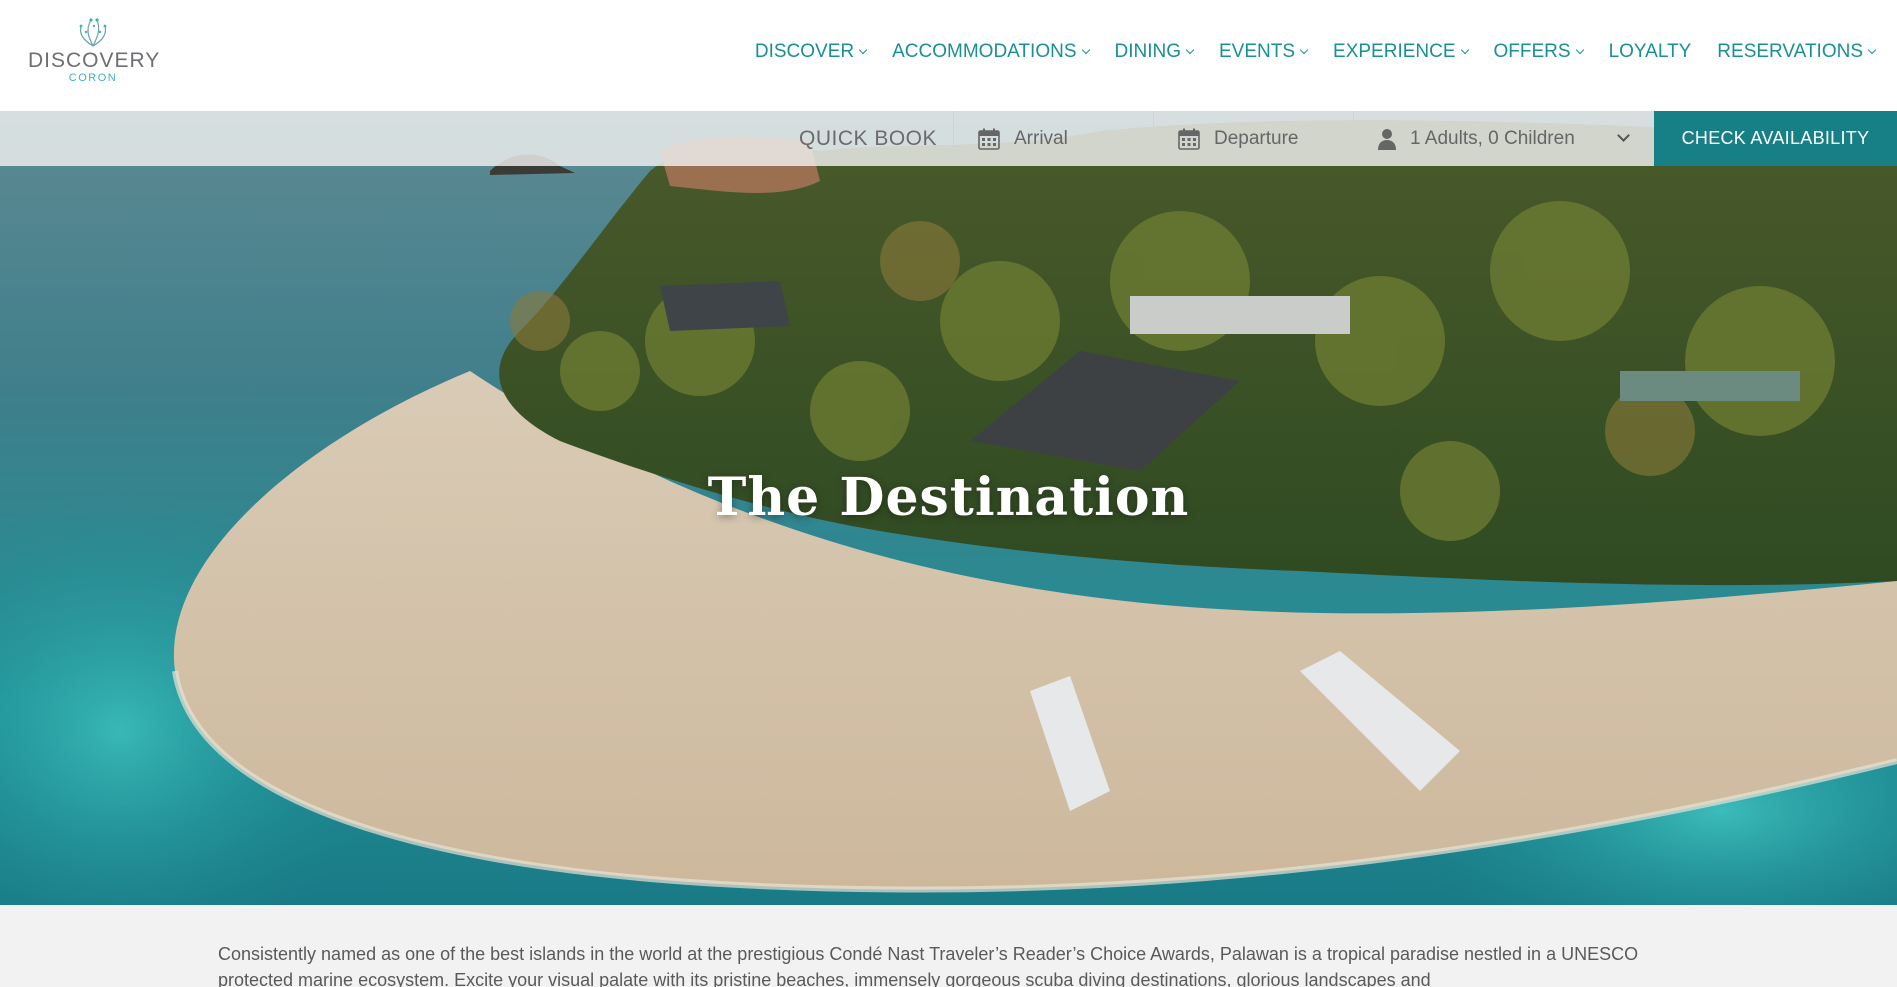  I want to click on nav-item-label: RESERVATIONS, so click(1790, 51).